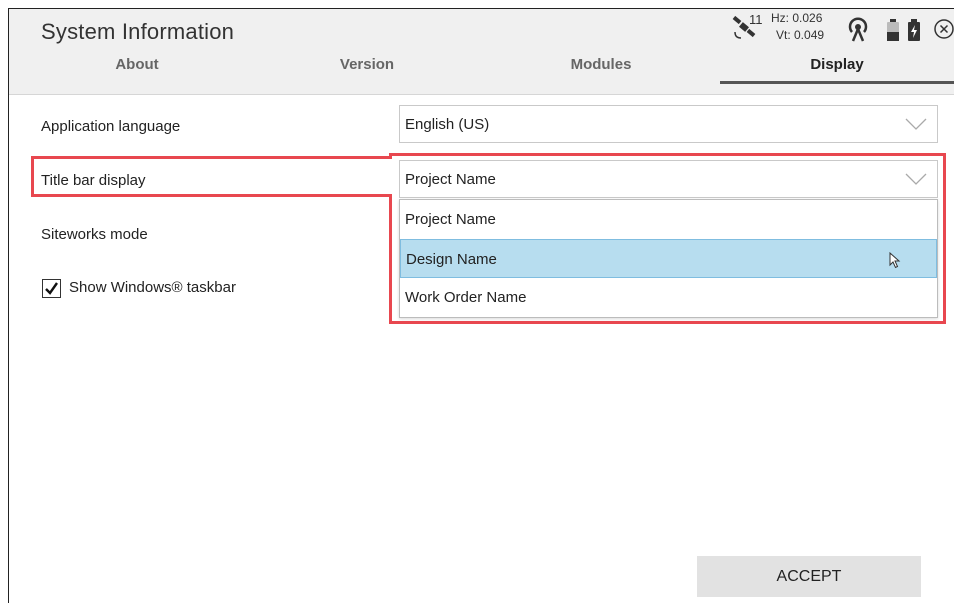  Describe the element at coordinates (893, 32) in the screenshot. I see `battery-icon` at that location.